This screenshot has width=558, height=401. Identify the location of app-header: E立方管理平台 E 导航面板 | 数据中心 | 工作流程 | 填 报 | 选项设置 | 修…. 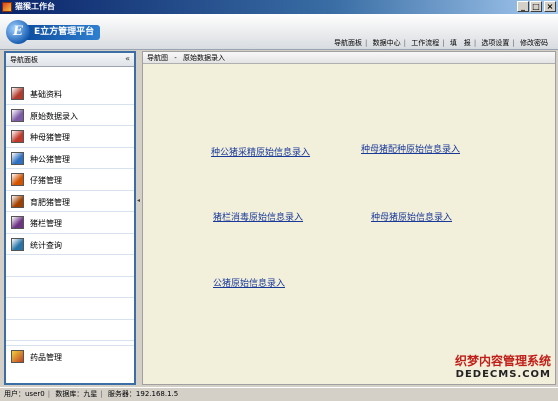
(279, 32).